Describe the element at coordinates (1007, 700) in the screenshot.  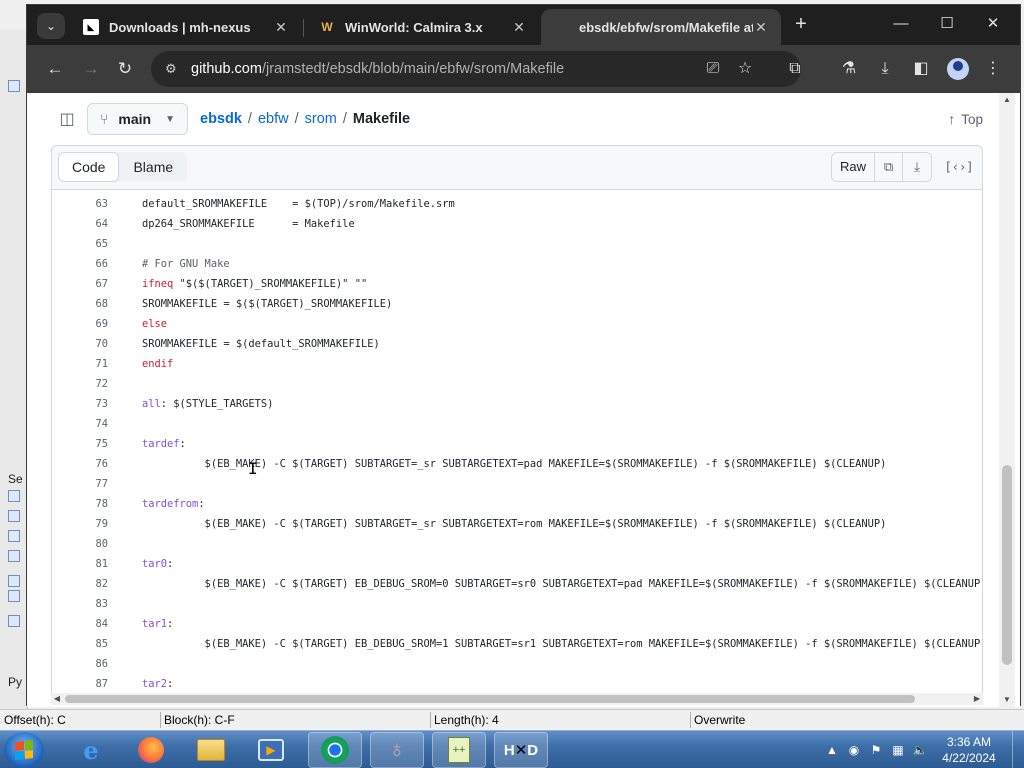
I see `scroll-down-arrow-icon: ▼` at that location.